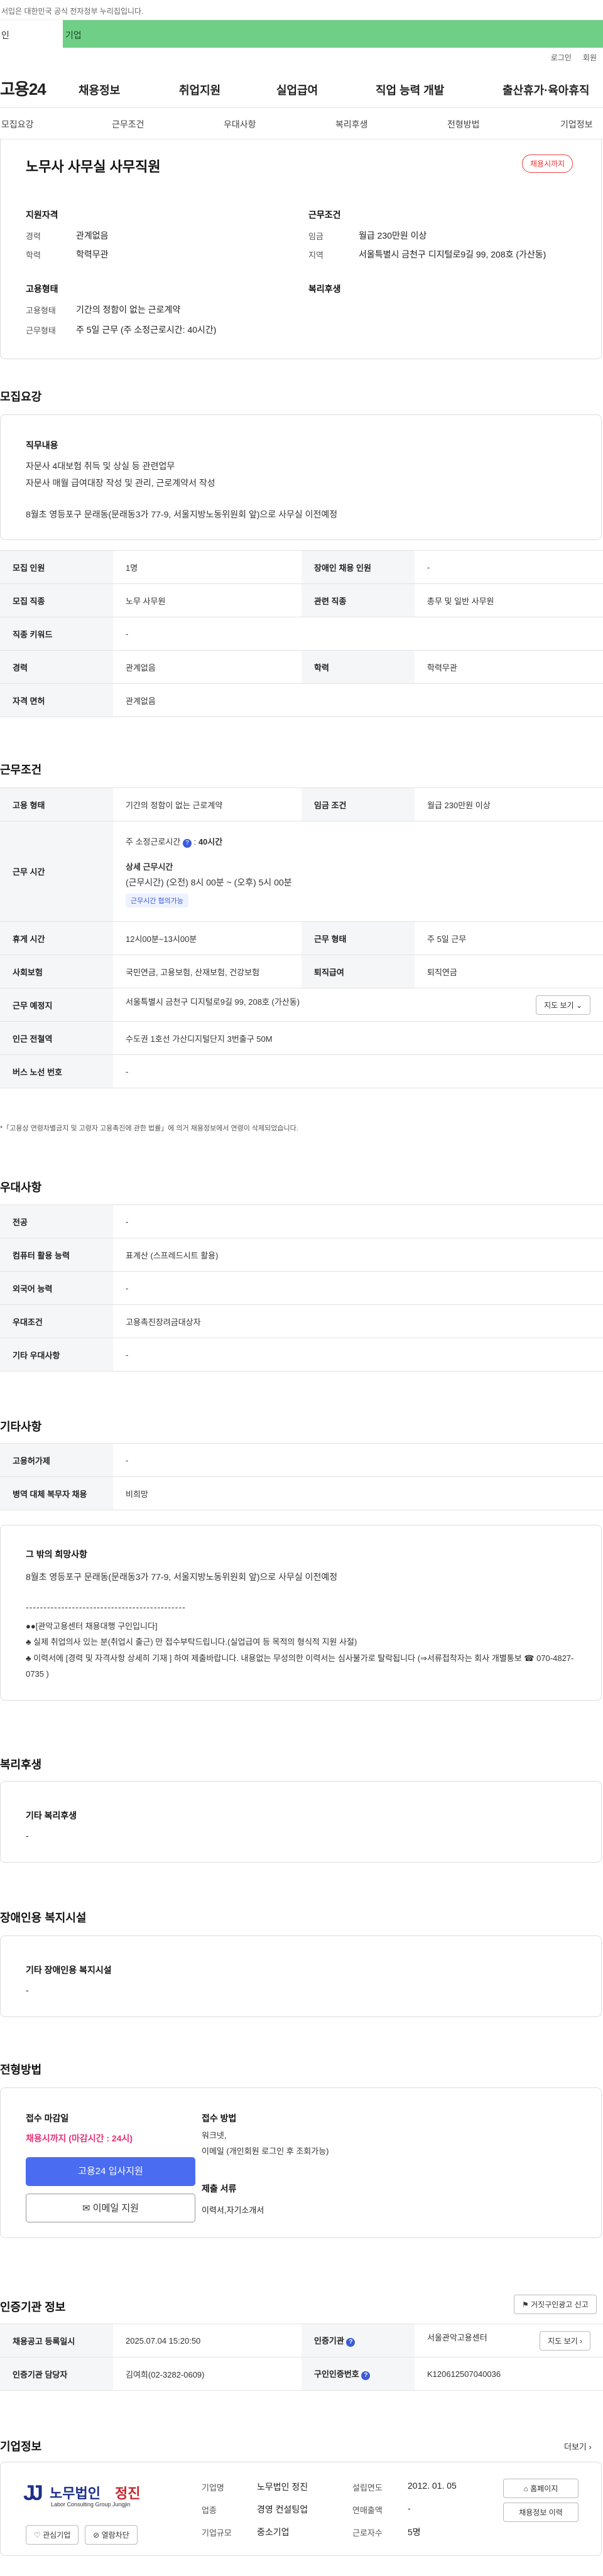  Describe the element at coordinates (358, 1255) in the screenshot. I see `row-value: 표계산 (스프레드시트 활용)` at that location.